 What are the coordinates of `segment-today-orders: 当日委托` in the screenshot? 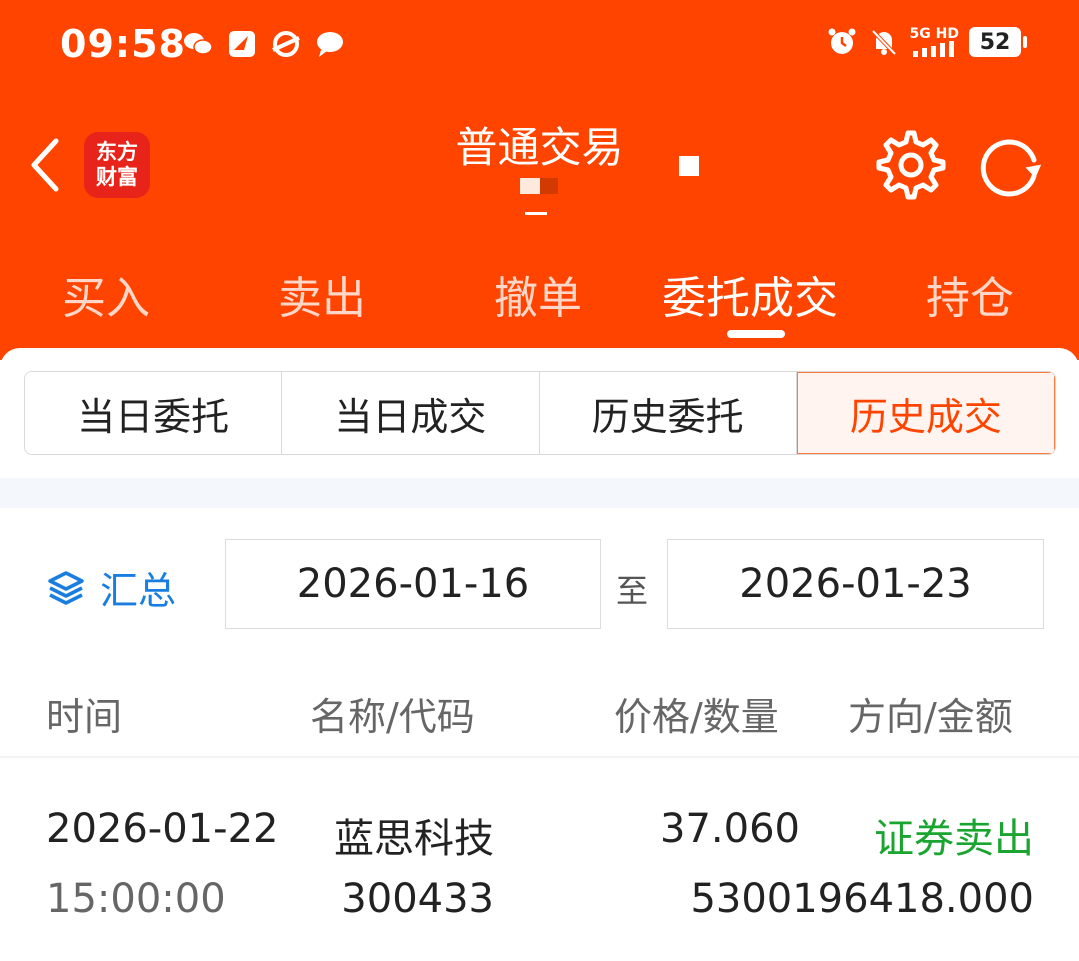 It's located at (154, 413).